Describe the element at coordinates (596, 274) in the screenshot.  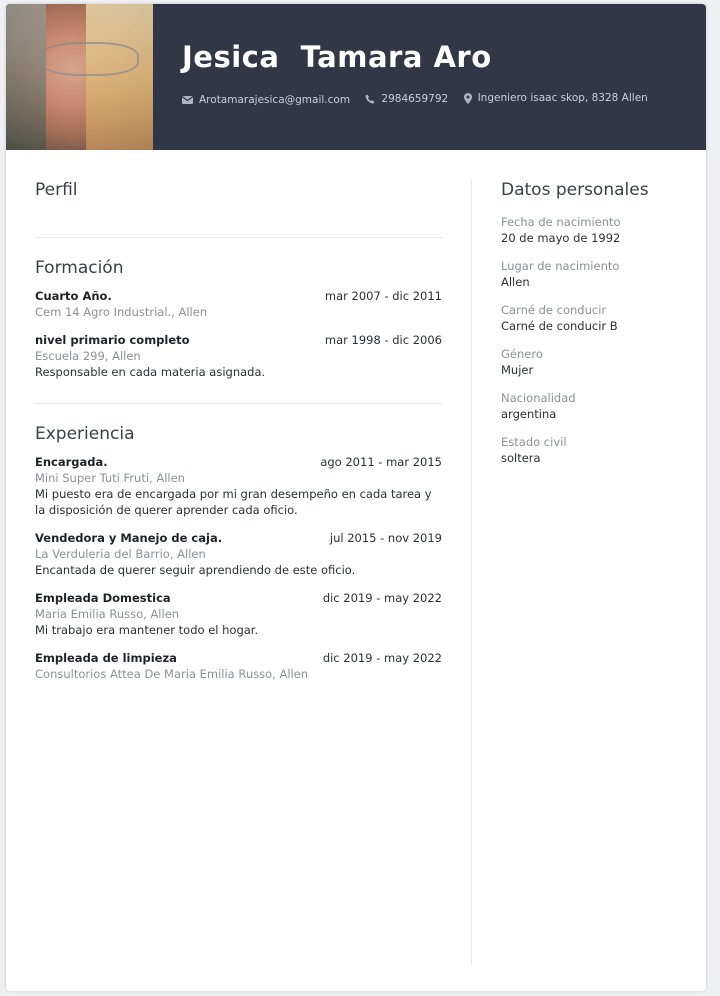
I see `personal-data-item: Lugar de nacimiento Allen` at that location.